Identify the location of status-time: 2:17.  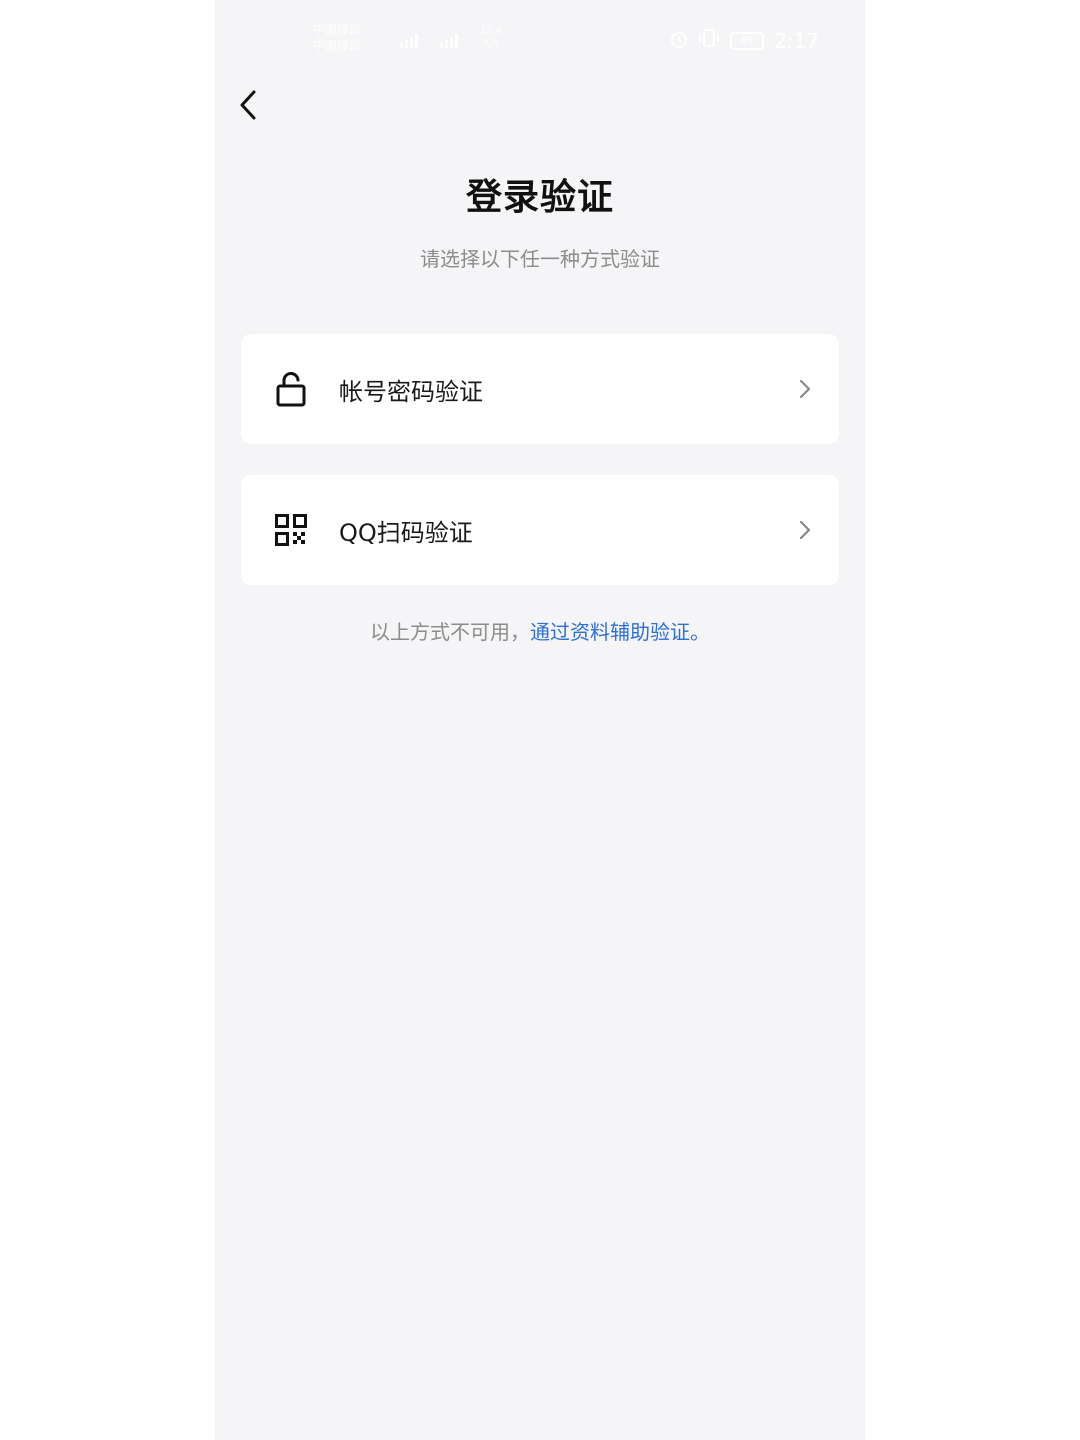
(796, 40).